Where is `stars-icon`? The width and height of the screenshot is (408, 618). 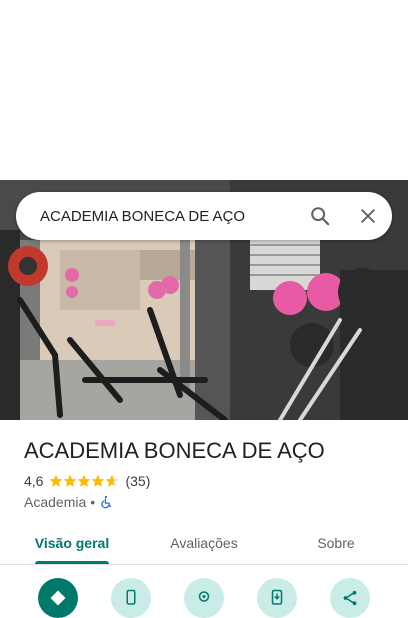
stars-icon is located at coordinates (84, 480).